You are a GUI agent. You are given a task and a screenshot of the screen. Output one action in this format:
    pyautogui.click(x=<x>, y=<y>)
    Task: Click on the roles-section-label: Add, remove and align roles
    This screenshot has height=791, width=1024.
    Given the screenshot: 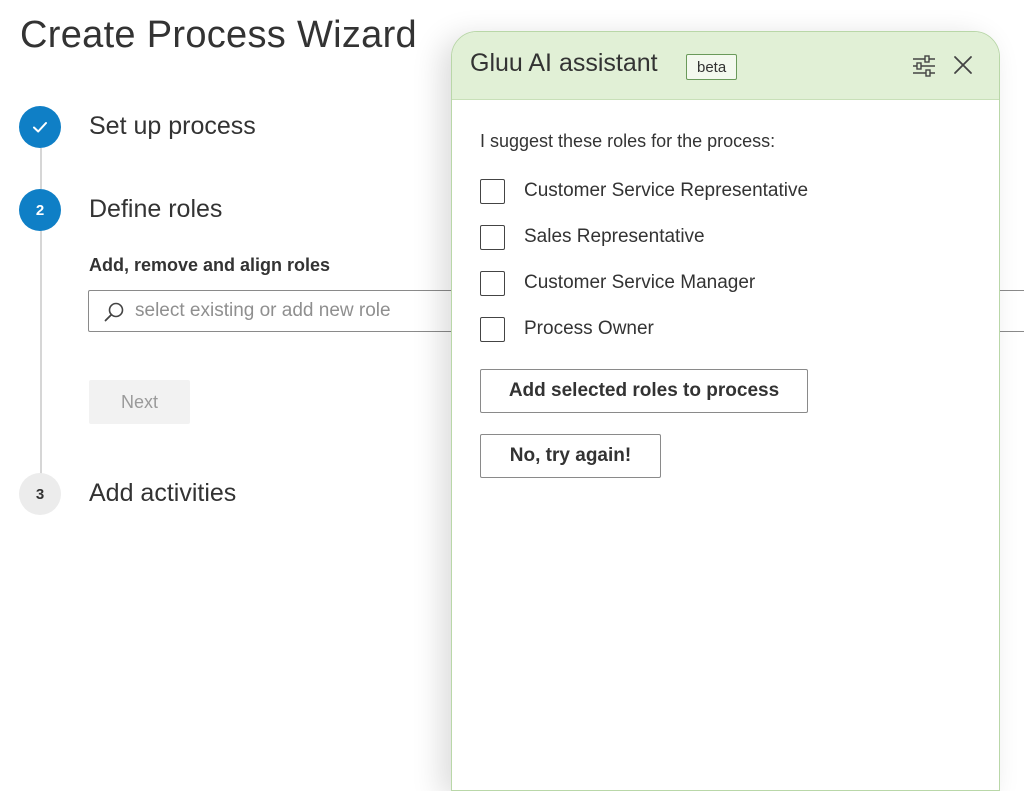 What is the action you would take?
    pyautogui.click(x=210, y=265)
    